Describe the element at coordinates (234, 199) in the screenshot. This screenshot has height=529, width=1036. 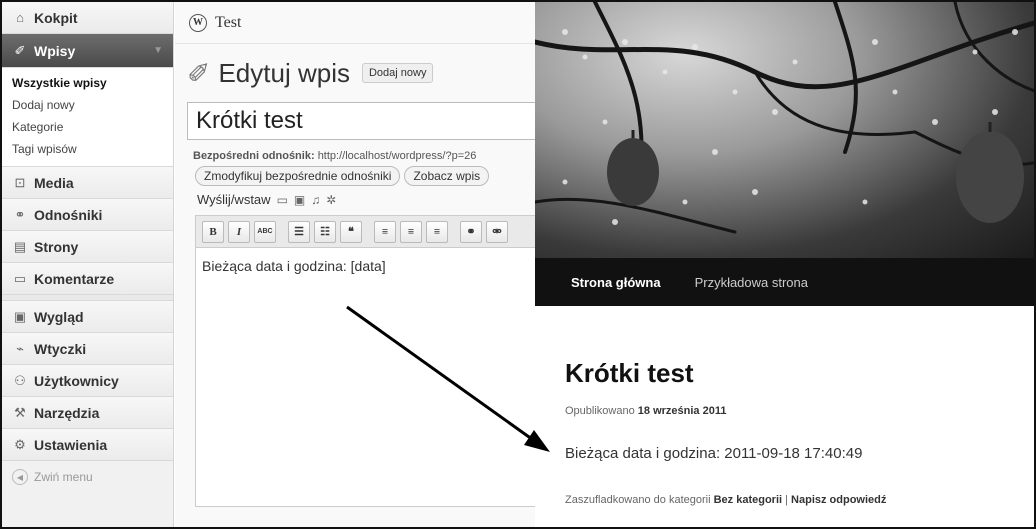
I see `upload-label: Wyślij/wstaw` at that location.